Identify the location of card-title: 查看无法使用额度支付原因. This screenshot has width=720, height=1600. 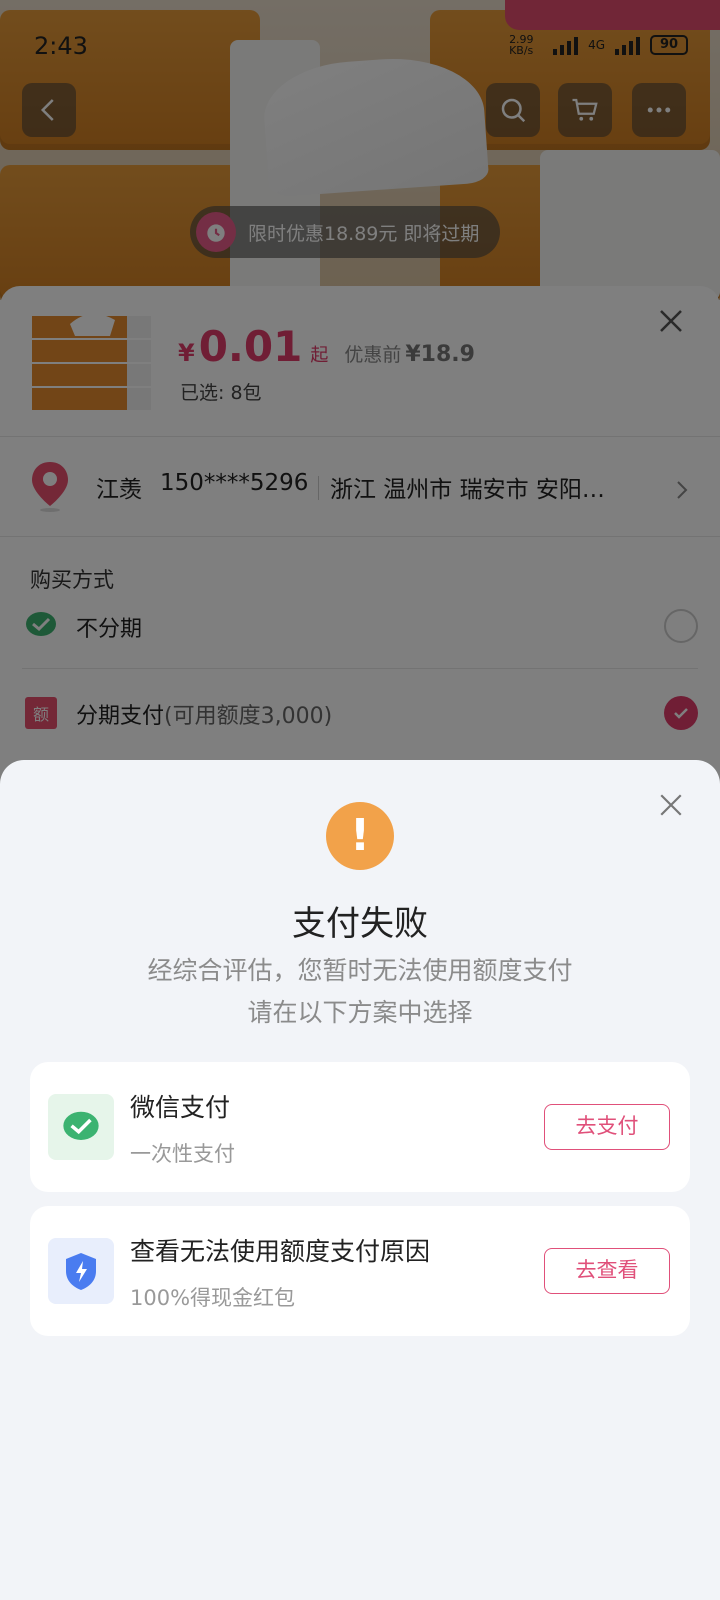
(280, 1251).